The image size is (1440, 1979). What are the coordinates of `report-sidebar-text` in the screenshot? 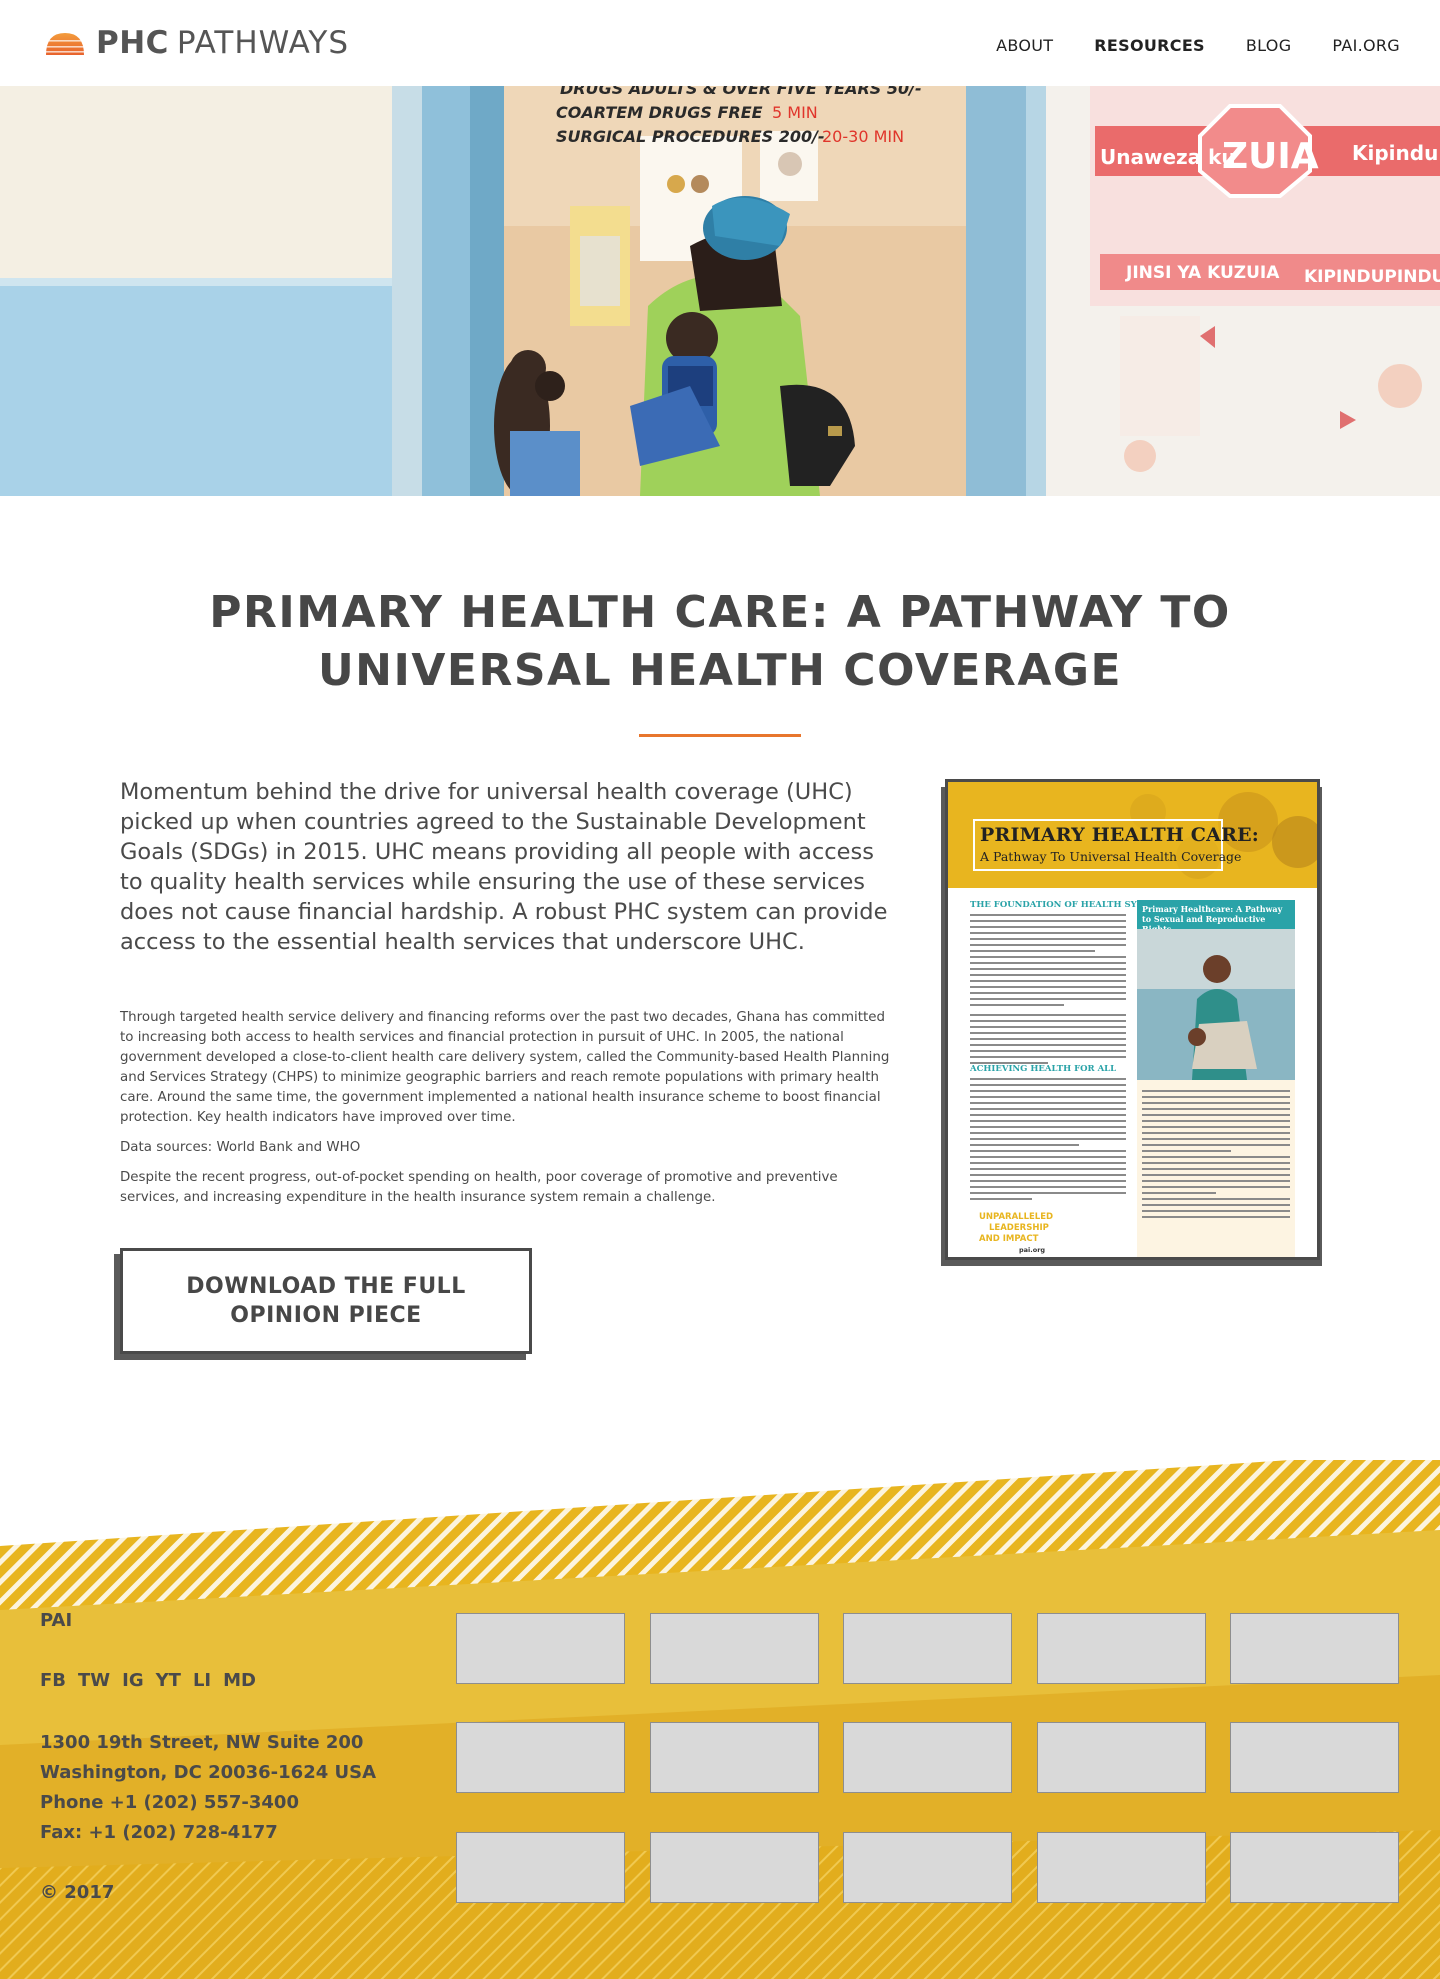 It's located at (1216, 1156).